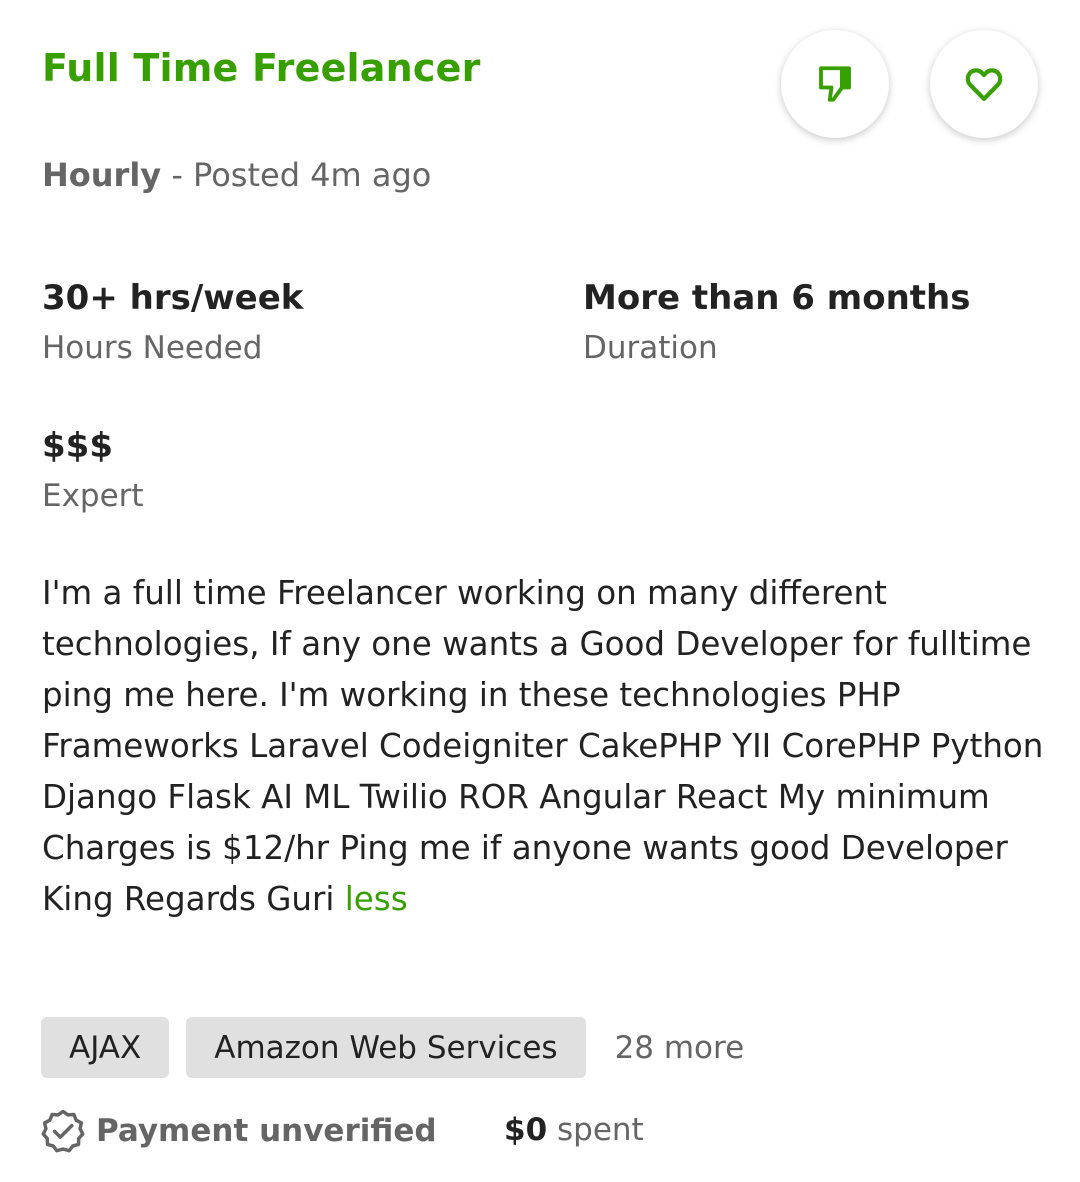  I want to click on skills-list: AJAX Amazon Web Services 28 more, so click(392, 1047).